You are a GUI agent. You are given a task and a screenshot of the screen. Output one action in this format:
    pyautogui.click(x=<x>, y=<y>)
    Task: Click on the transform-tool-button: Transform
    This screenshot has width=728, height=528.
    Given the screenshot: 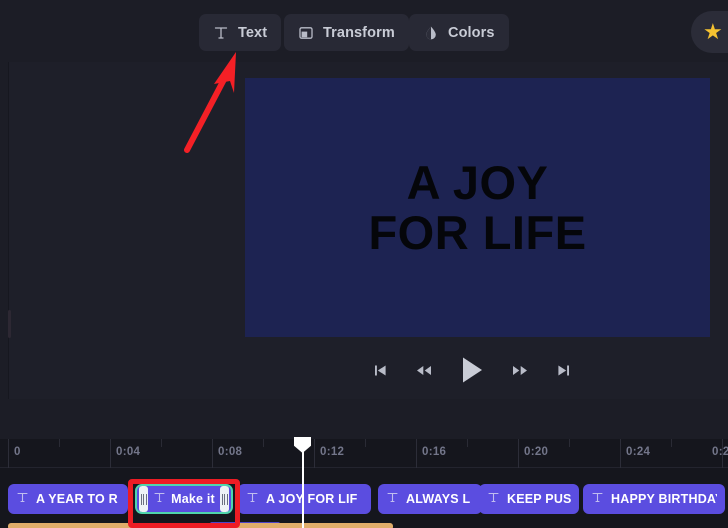 What is the action you would take?
    pyautogui.click(x=346, y=32)
    